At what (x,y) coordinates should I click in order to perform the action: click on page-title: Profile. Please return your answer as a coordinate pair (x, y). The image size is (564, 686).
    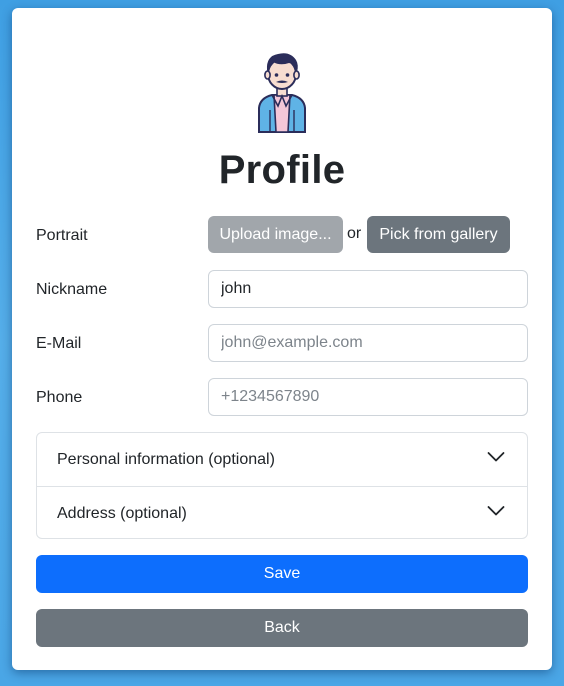
    Looking at the image, I should click on (282, 170).